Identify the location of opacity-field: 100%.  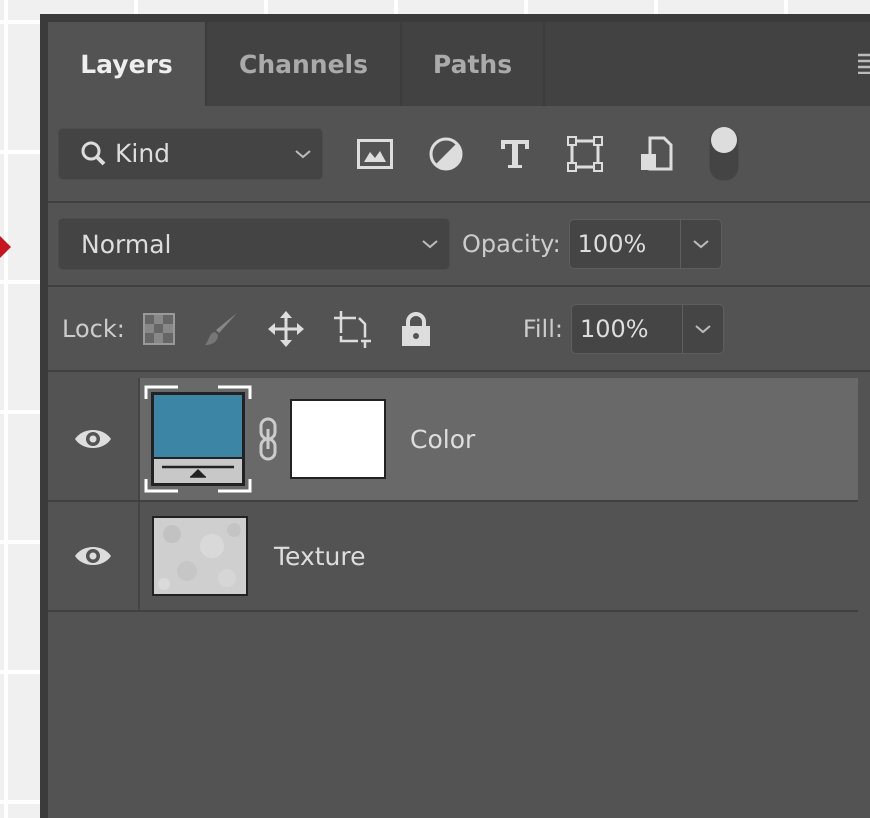
(645, 244).